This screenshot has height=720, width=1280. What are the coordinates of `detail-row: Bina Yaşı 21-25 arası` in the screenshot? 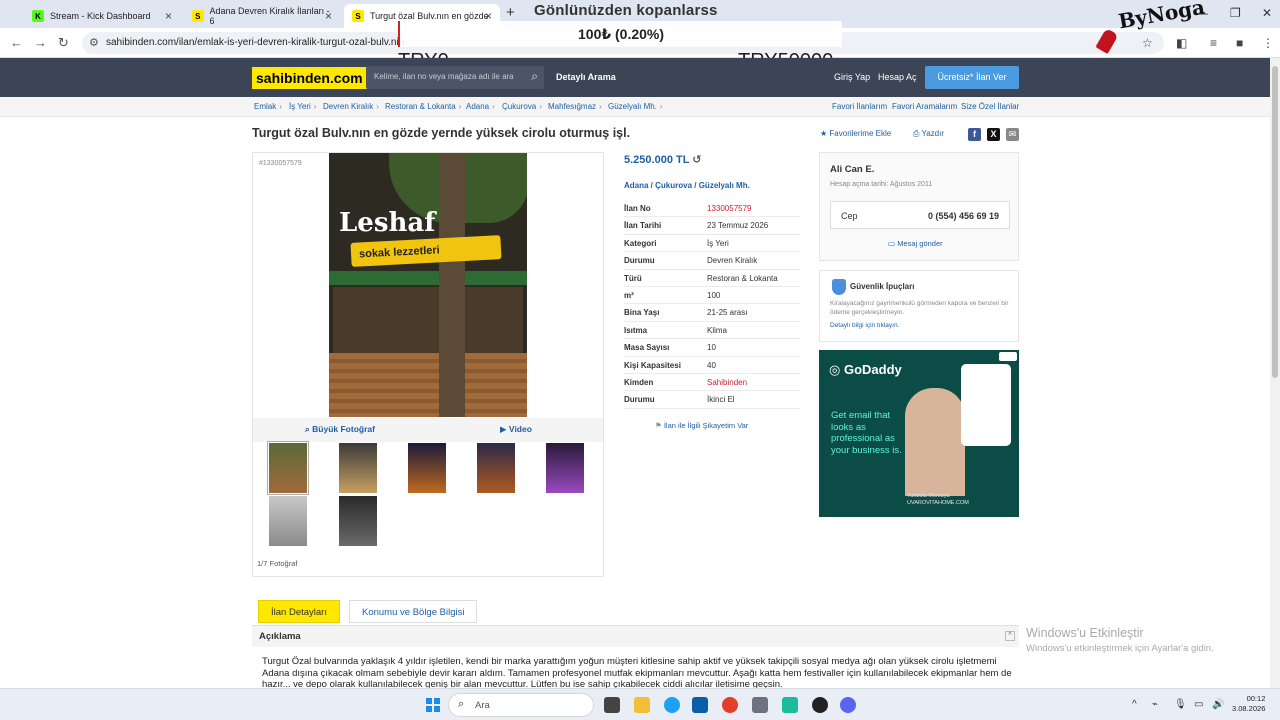 It's located at (712, 313).